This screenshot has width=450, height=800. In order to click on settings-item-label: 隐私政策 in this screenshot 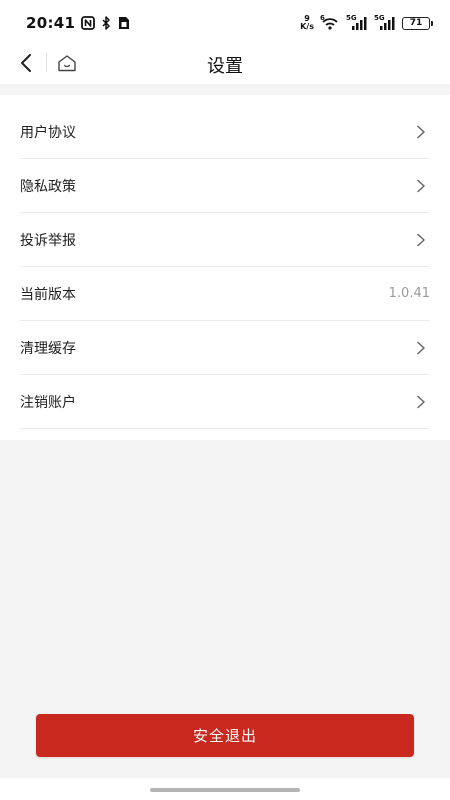, I will do `click(48, 186)`.